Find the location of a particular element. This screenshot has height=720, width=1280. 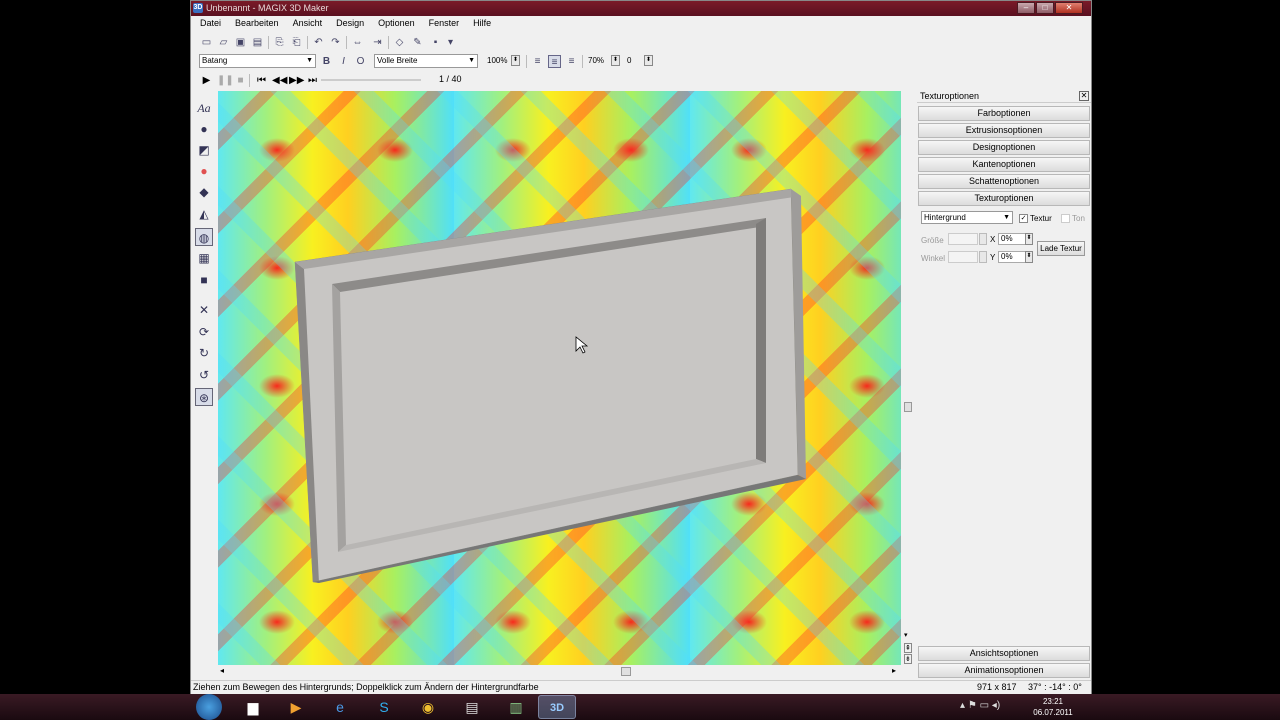

align-center-icon: ≡ is located at coordinates (554, 61).